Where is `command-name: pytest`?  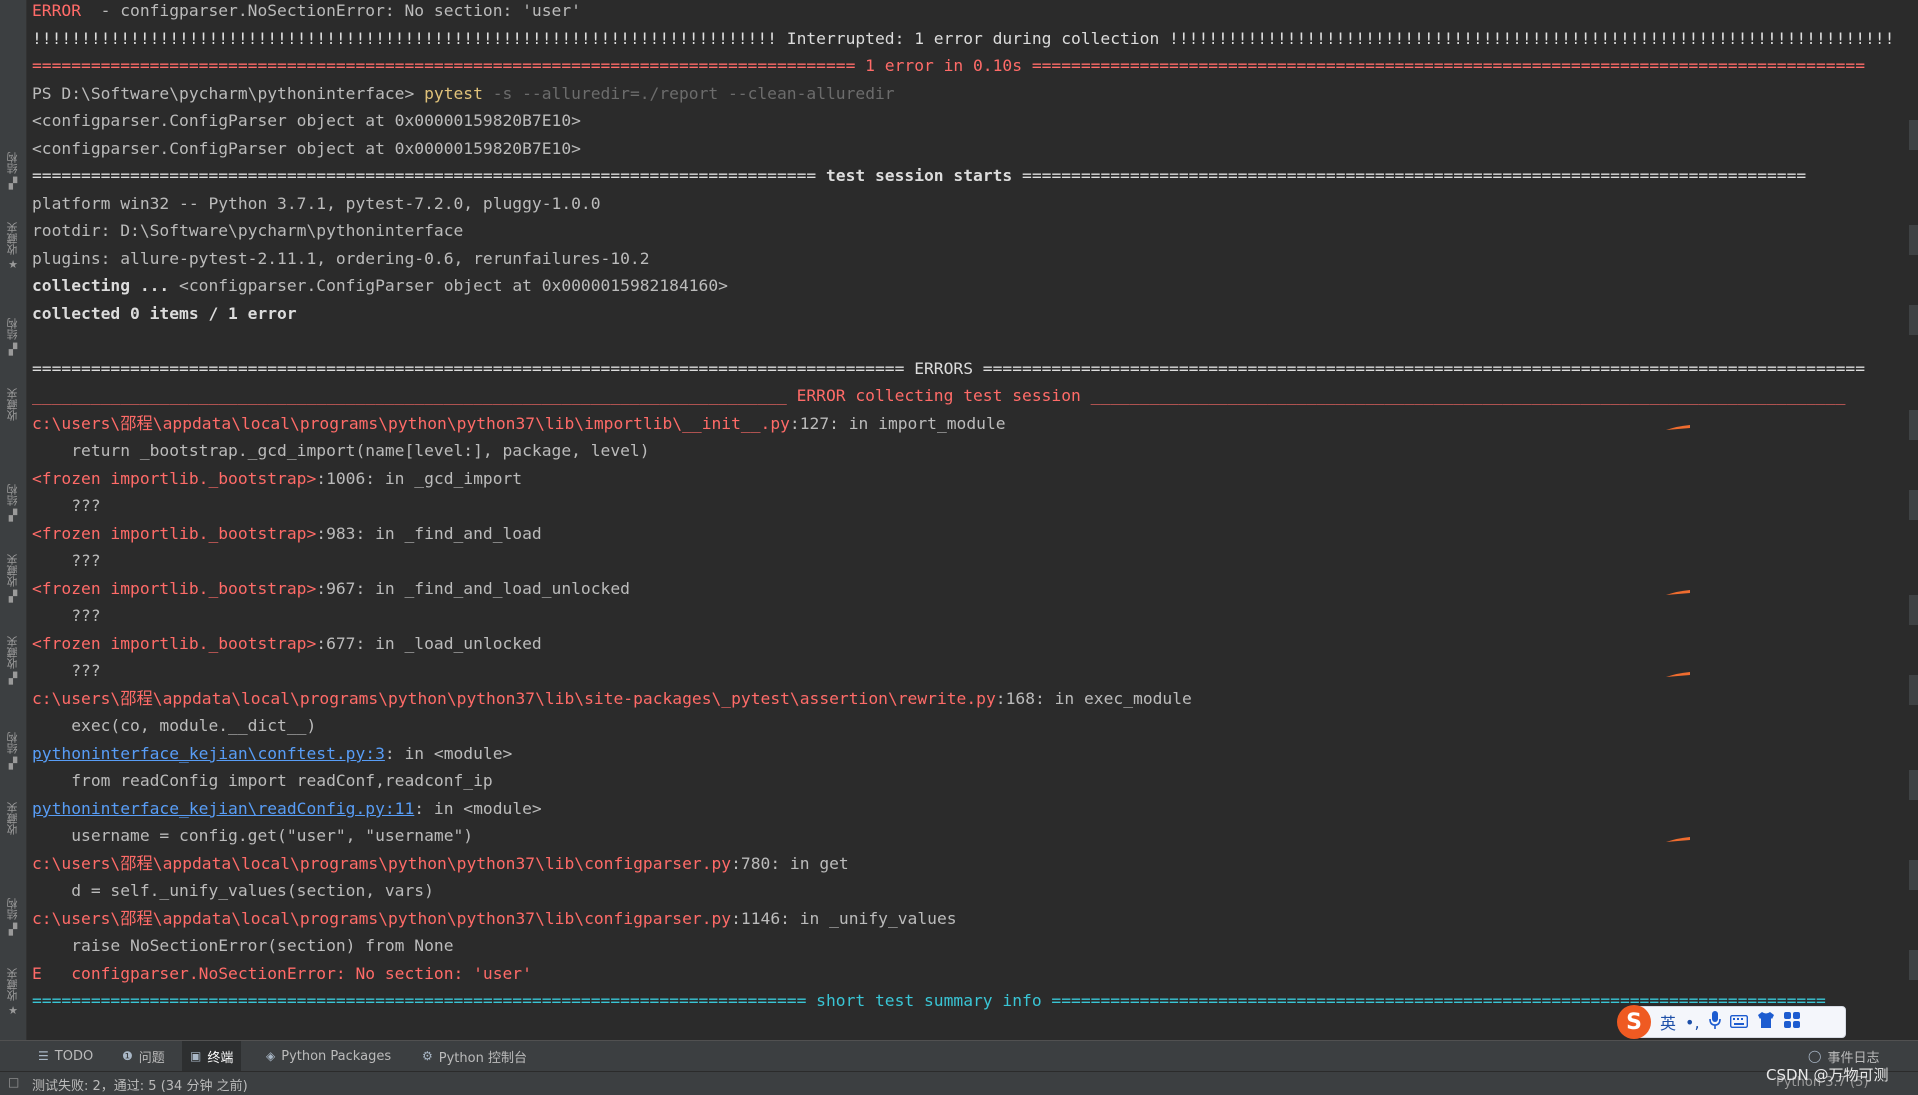
command-name: pytest is located at coordinates (453, 93).